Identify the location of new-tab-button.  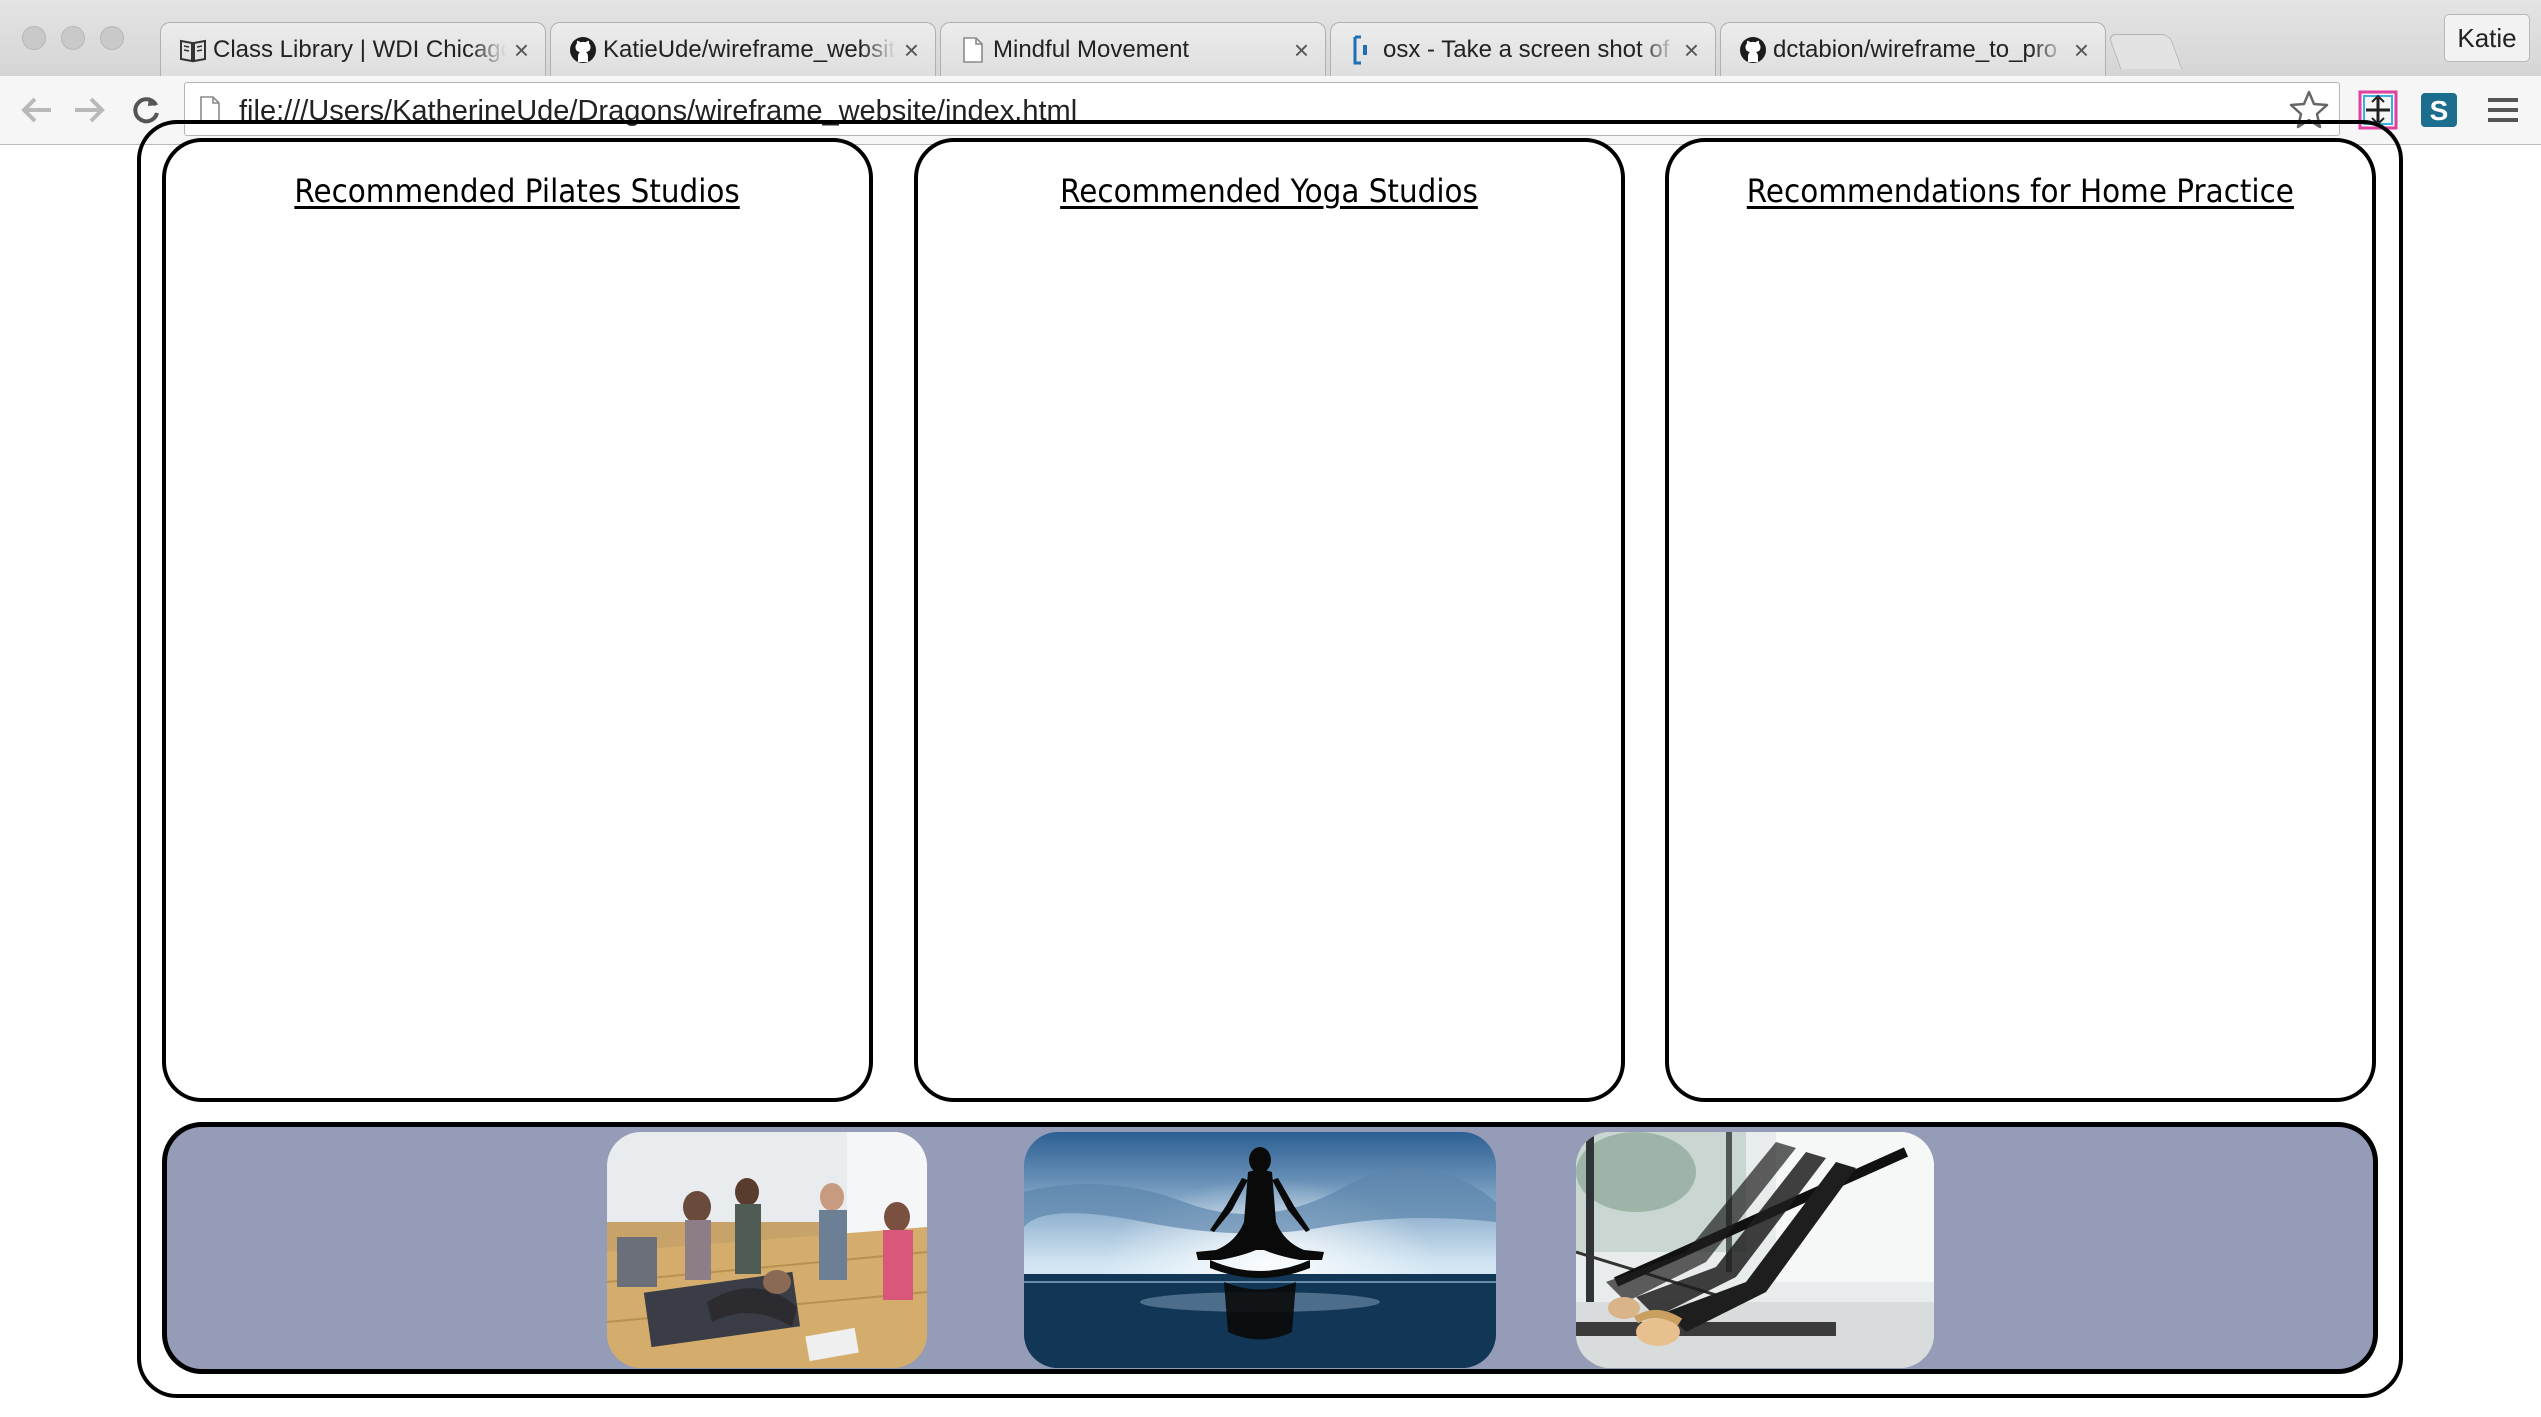
(2145, 51).